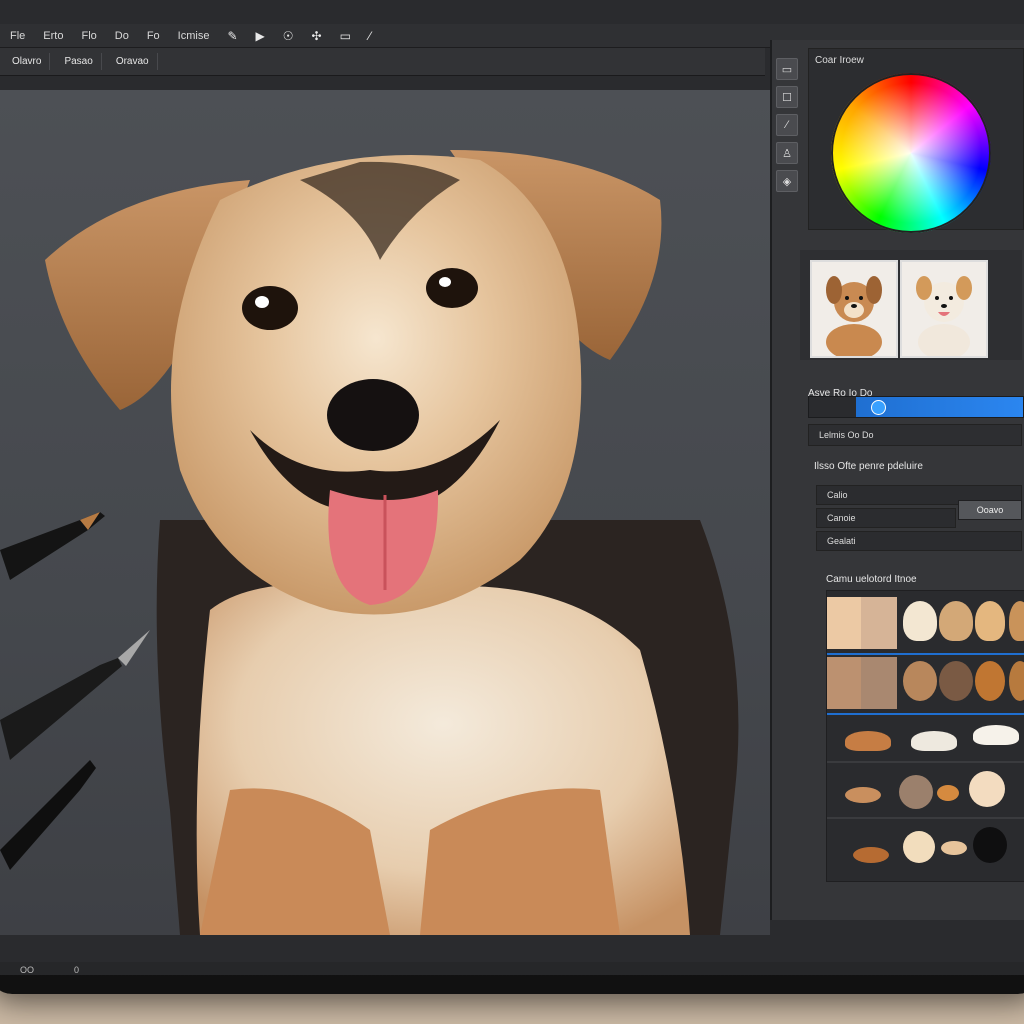  I want to click on menu-item-view: Flo, so click(88, 36).